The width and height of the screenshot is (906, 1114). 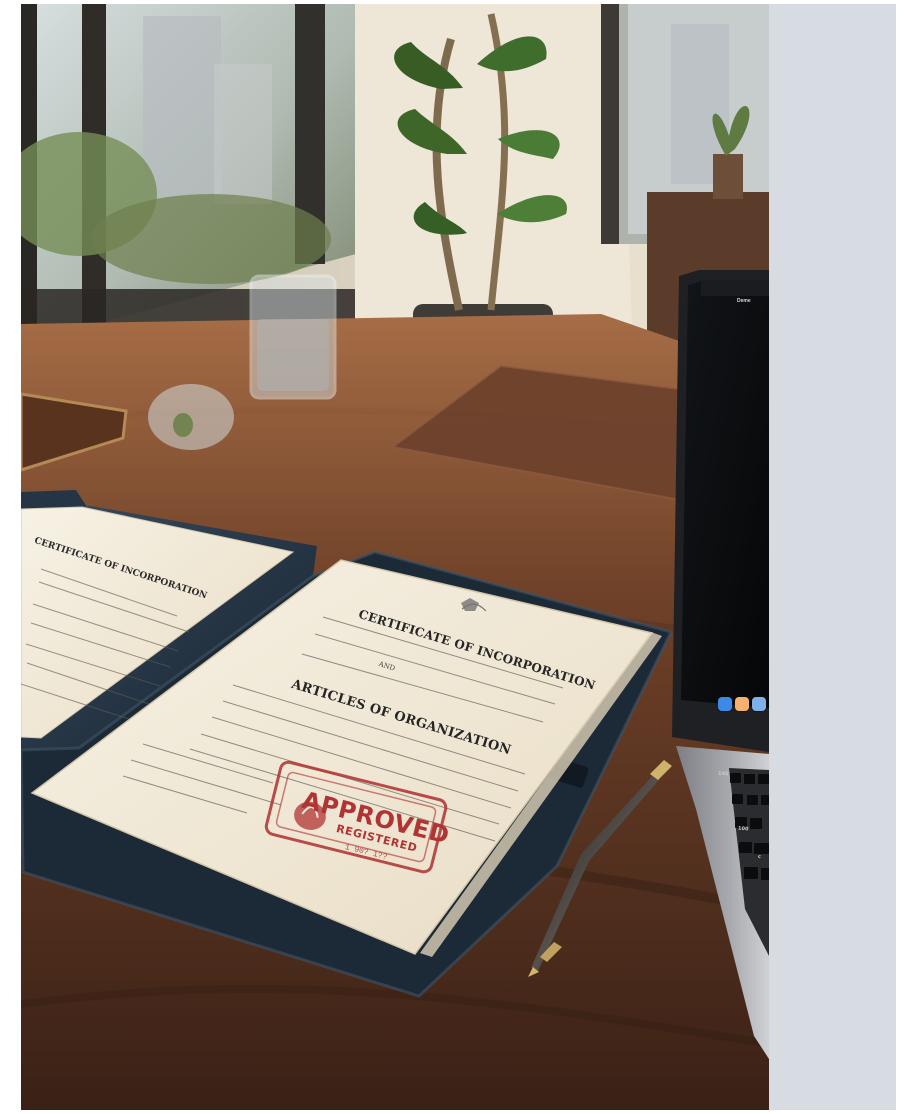 I want to click on launchpad-icon, so click(x=742, y=704).